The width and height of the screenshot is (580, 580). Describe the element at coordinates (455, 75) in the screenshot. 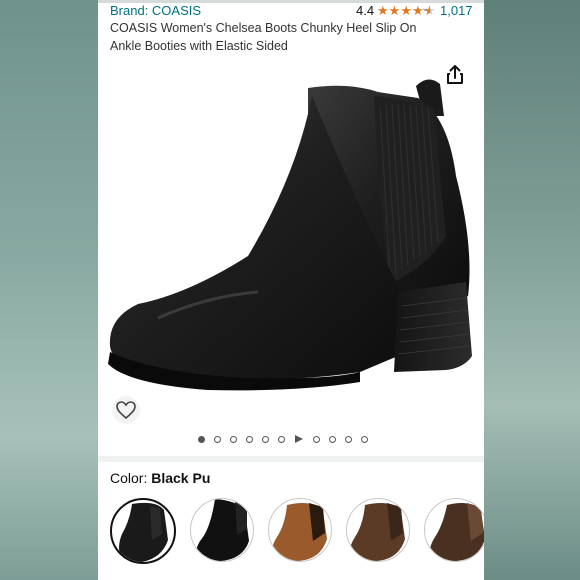

I see `share-icon` at that location.